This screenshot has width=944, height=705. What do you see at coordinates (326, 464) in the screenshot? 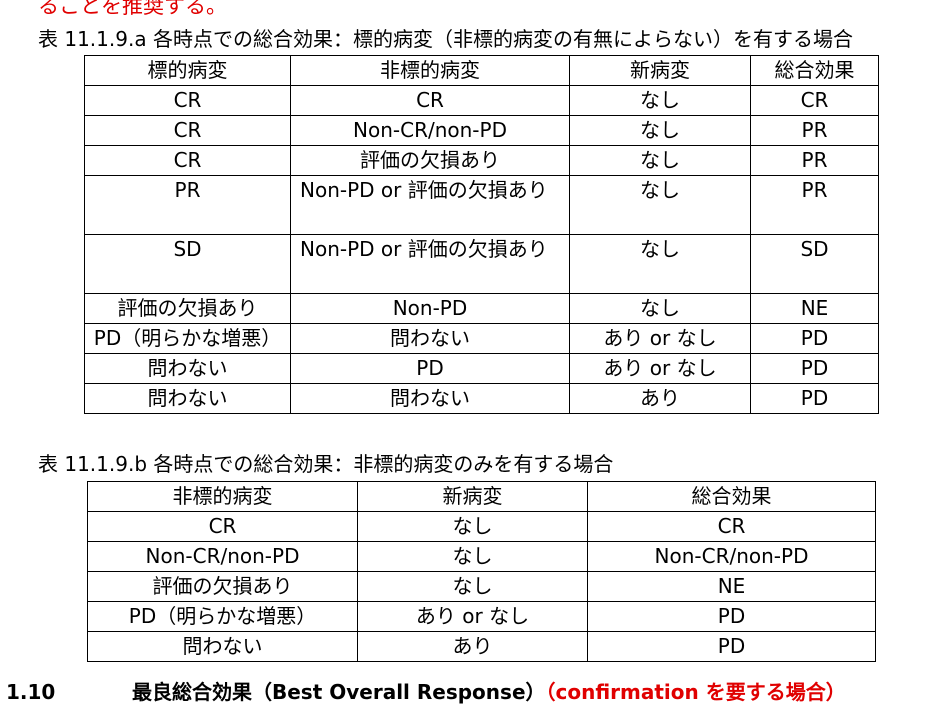
I see `table-b-caption: 表 11.1.9.b 各時点での総合効果：非標的病変のみを有する場合` at bounding box center [326, 464].